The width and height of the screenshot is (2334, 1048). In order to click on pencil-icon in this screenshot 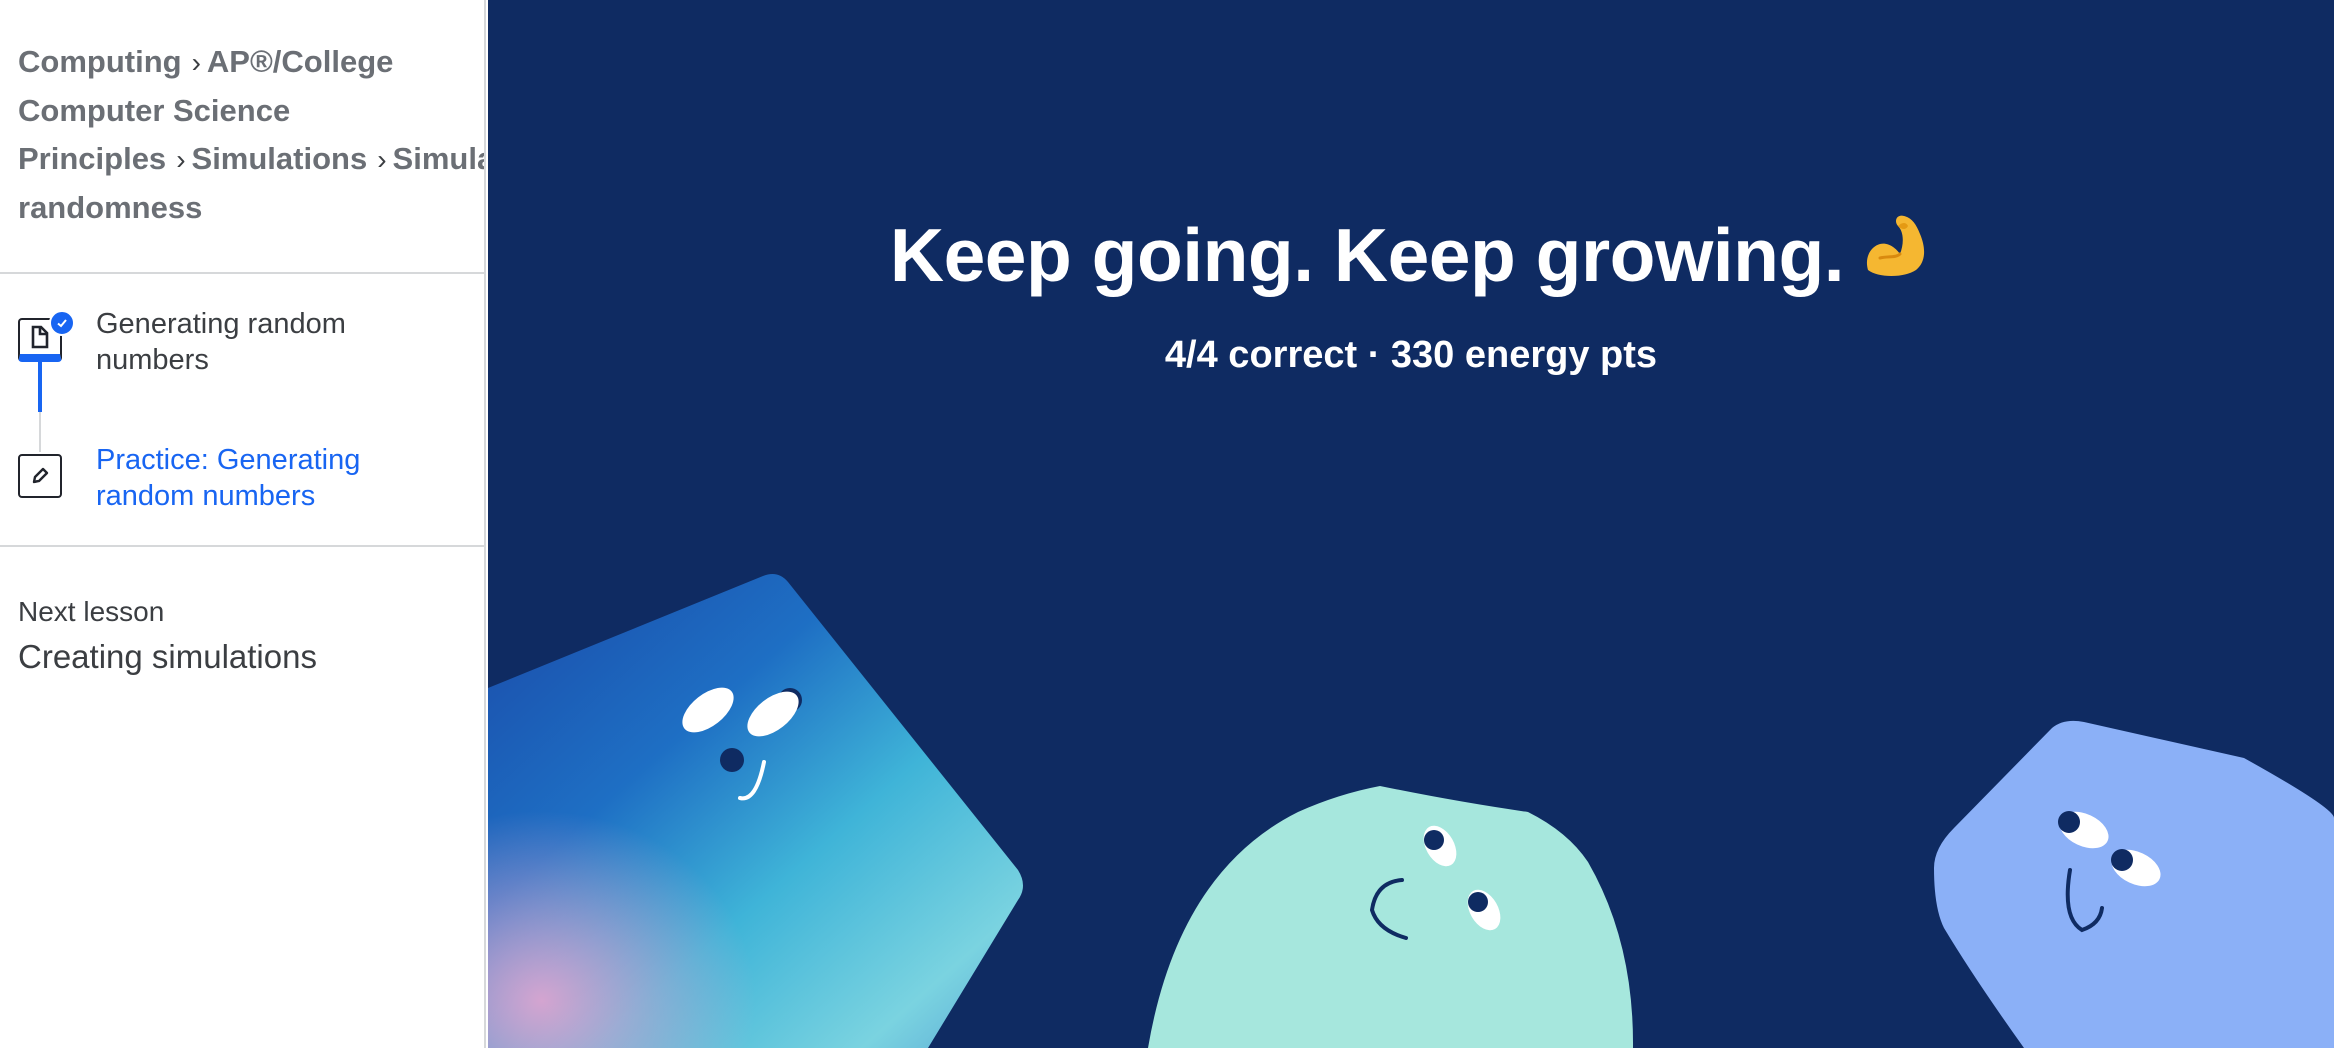, I will do `click(40, 476)`.